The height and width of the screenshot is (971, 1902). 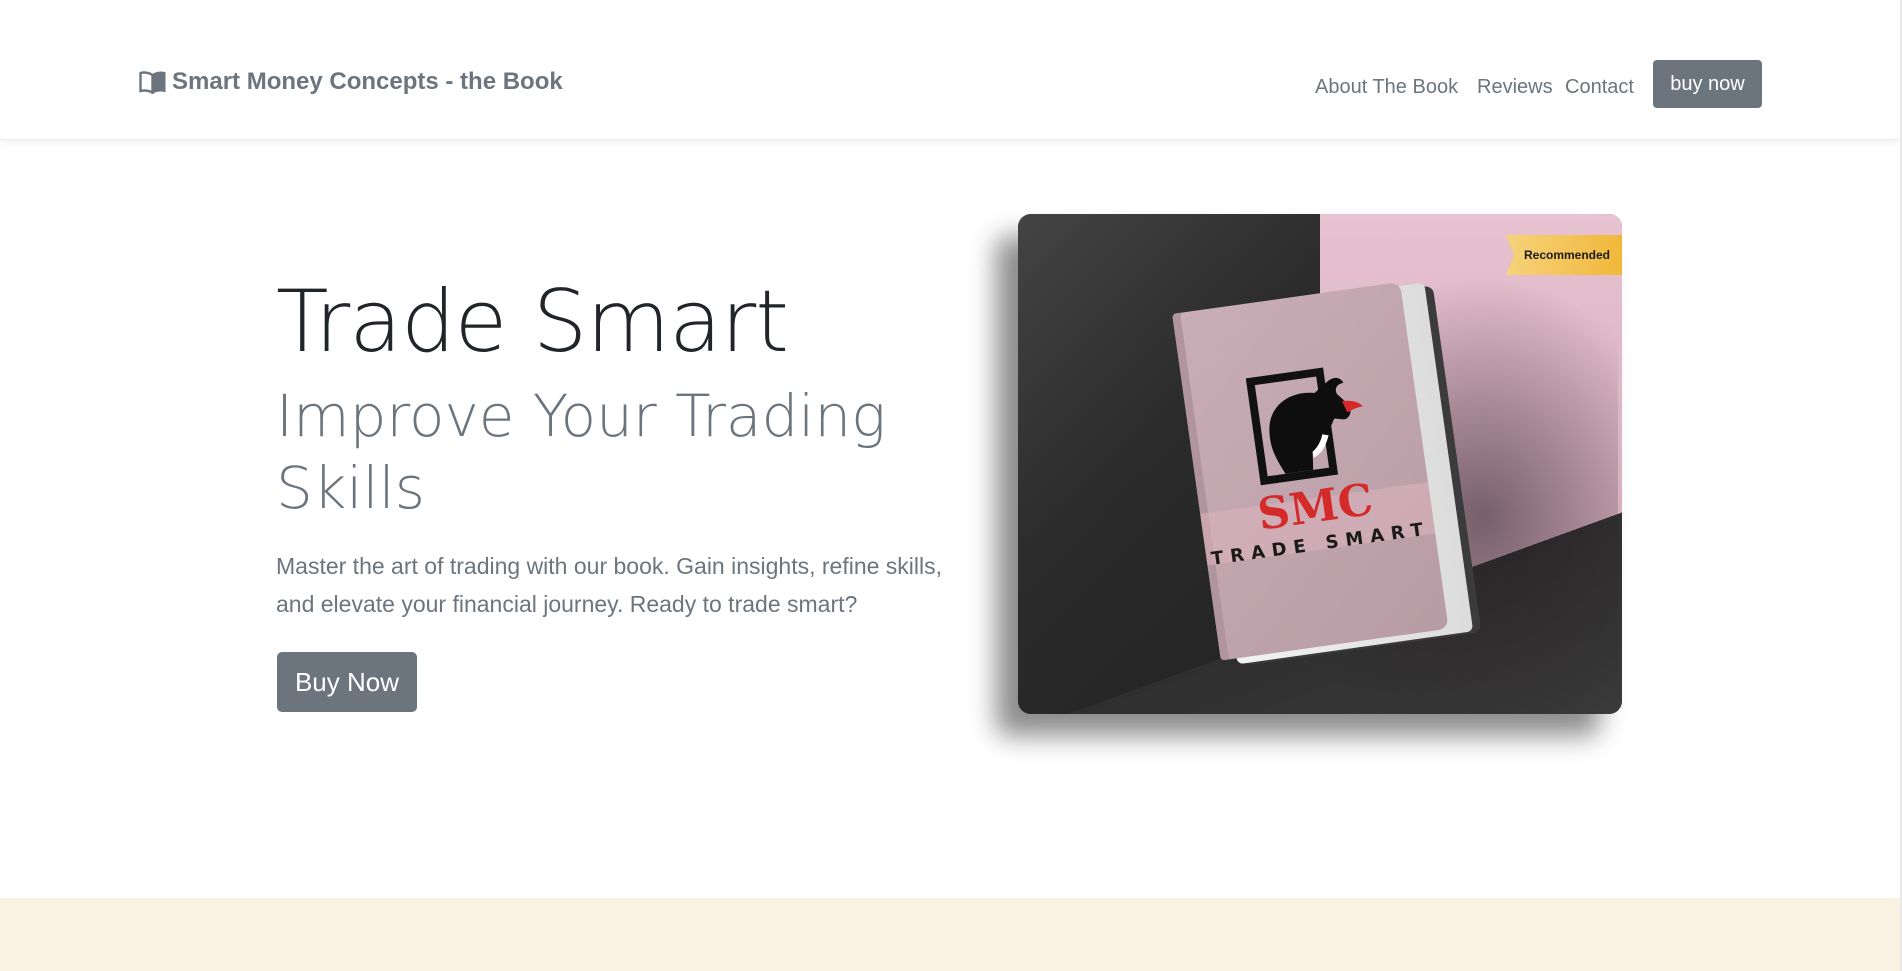 I want to click on hero-subtitle: Improve Your Trading Skills, so click(x=581, y=452).